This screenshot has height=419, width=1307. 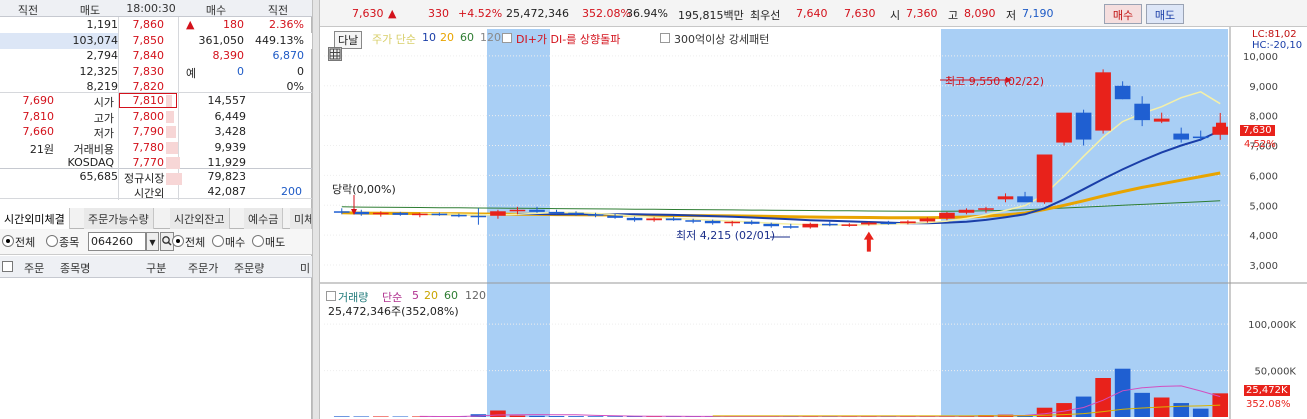 I want to click on volume-value: 25,472,346주(352,08%), so click(x=393, y=311).